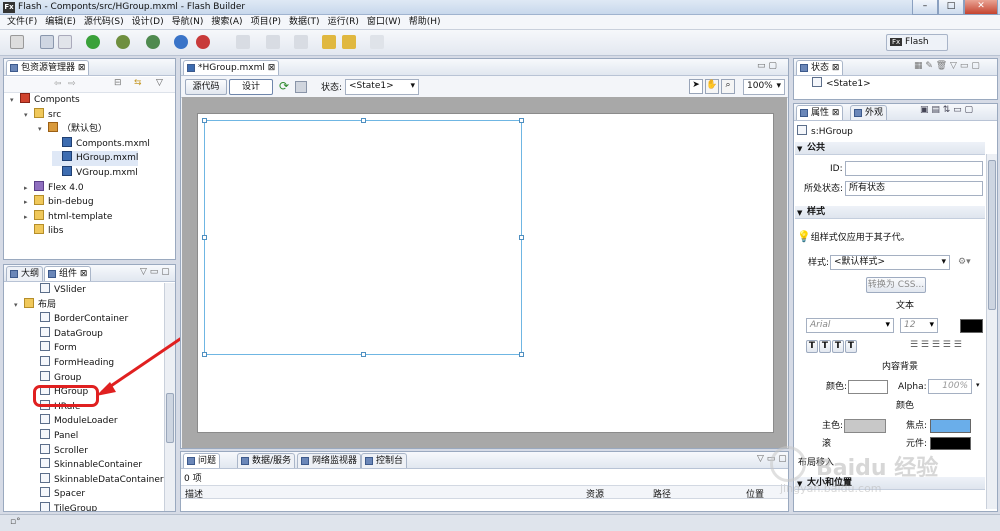  Describe the element at coordinates (868, 387) in the screenshot. I see `bg-color-swatch` at that location.